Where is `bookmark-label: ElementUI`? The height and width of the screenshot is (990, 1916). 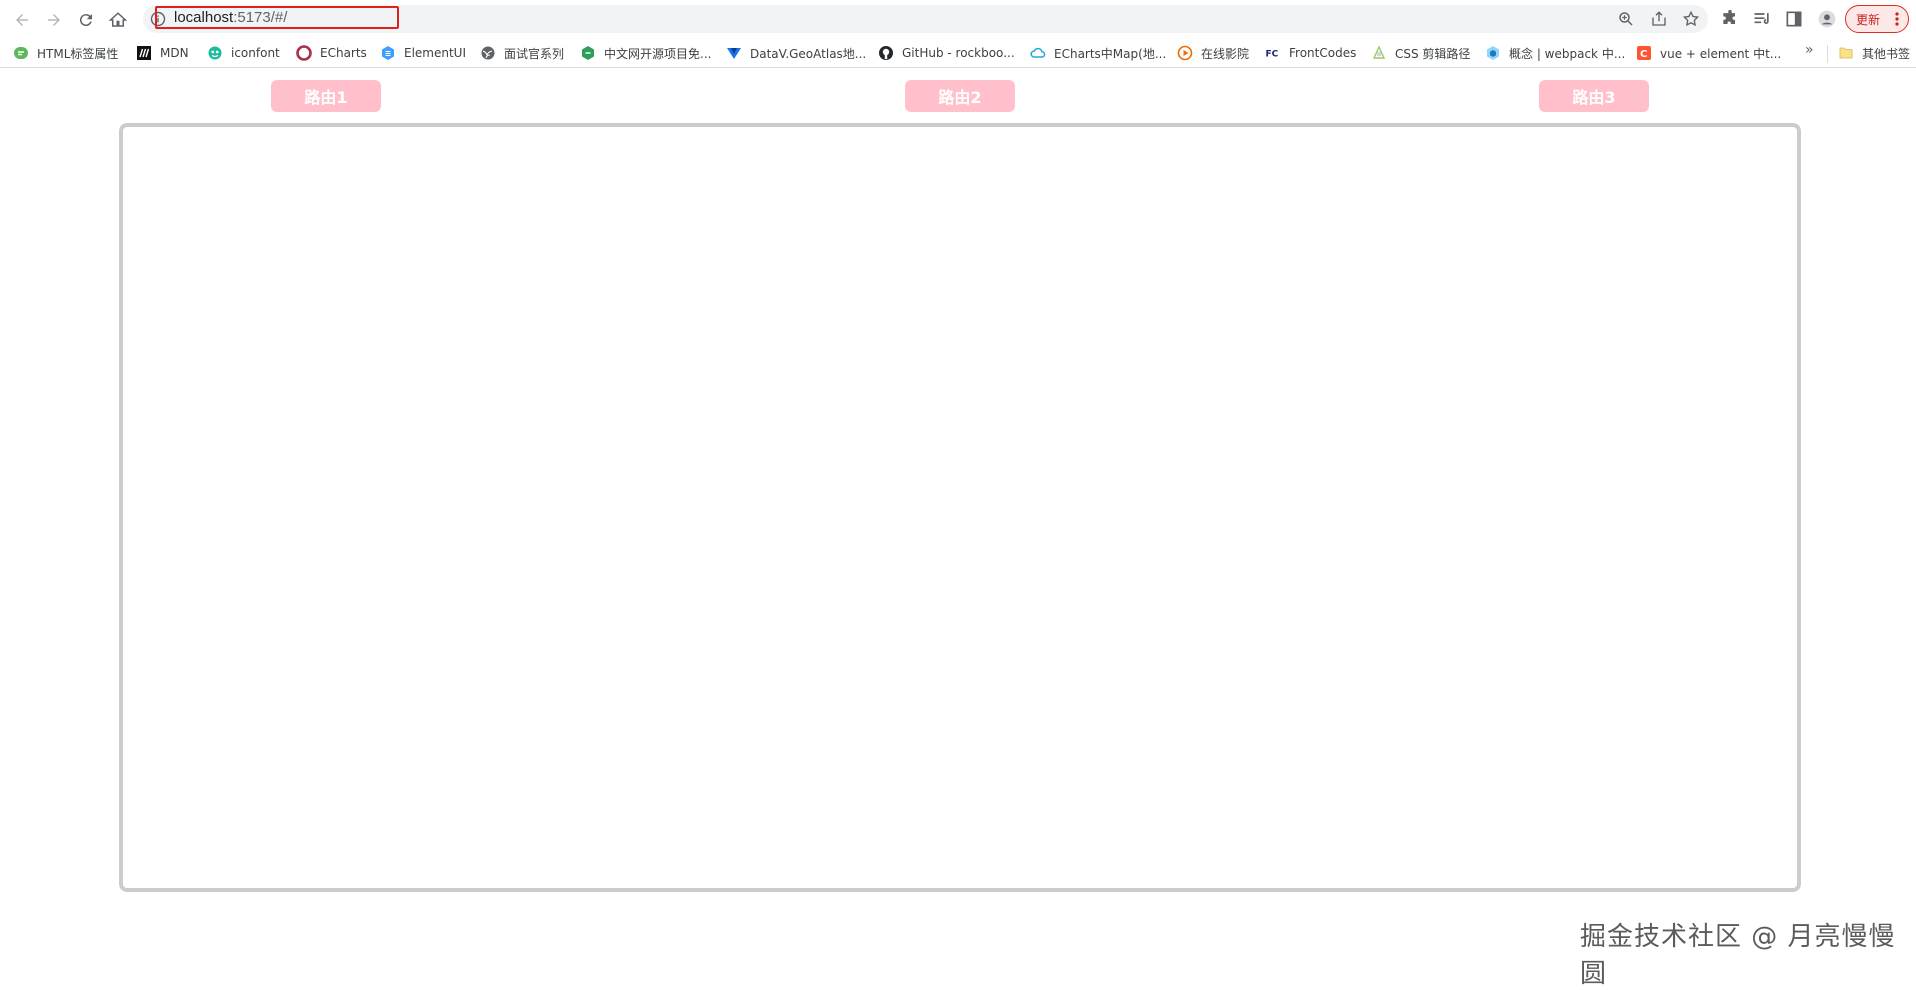 bookmark-label: ElementUI is located at coordinates (435, 53).